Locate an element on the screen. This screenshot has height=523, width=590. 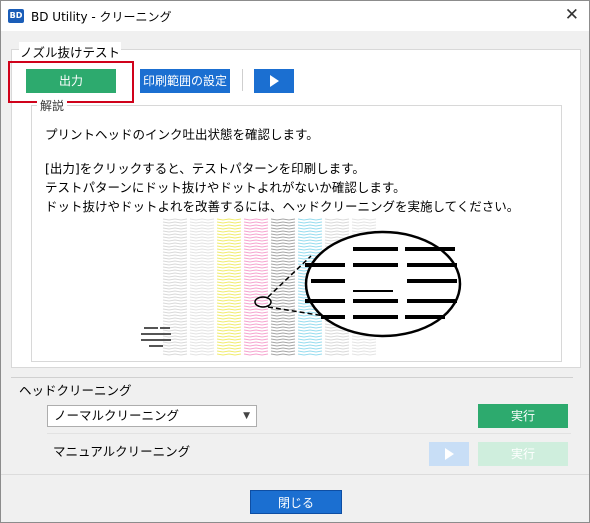
window-title: BD Utility - クリーニング is located at coordinates (101, 17).